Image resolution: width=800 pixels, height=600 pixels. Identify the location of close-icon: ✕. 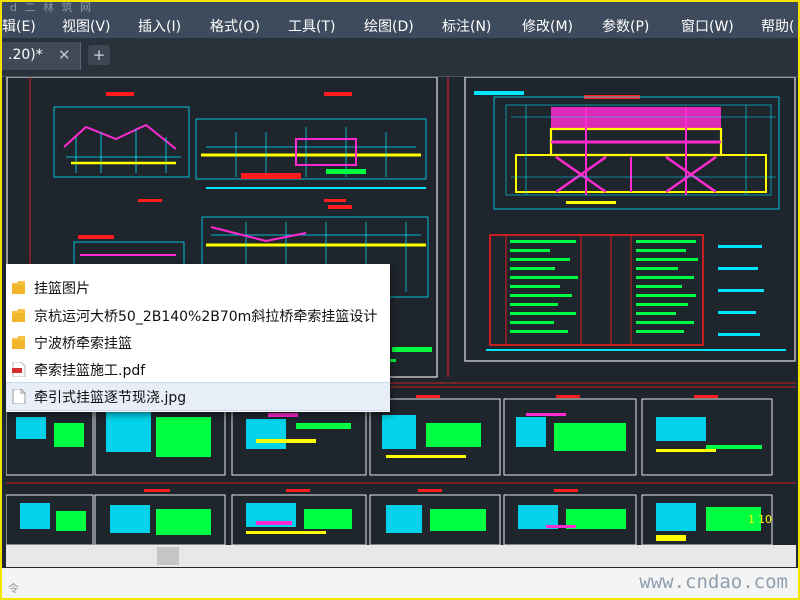
(64, 55).